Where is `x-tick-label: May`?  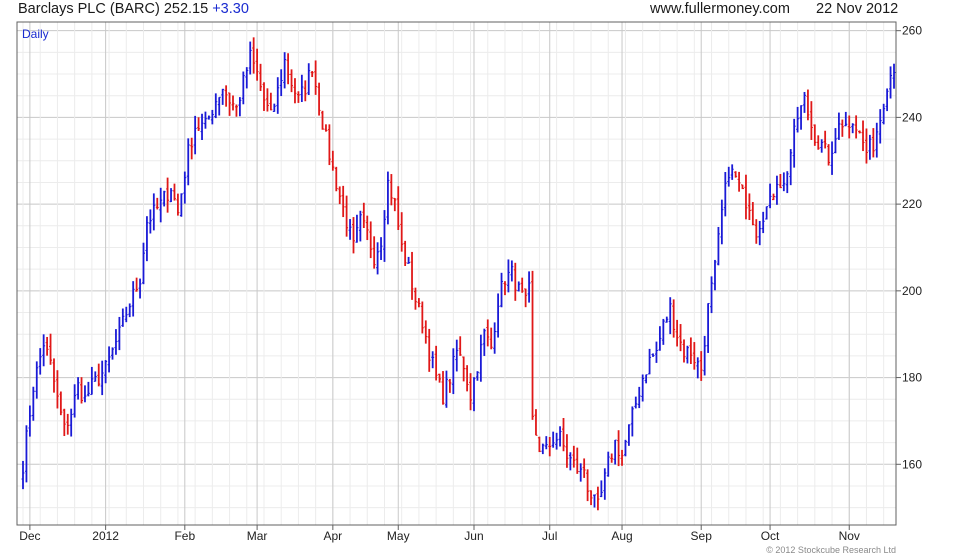
x-tick-label: May is located at coordinates (398, 536).